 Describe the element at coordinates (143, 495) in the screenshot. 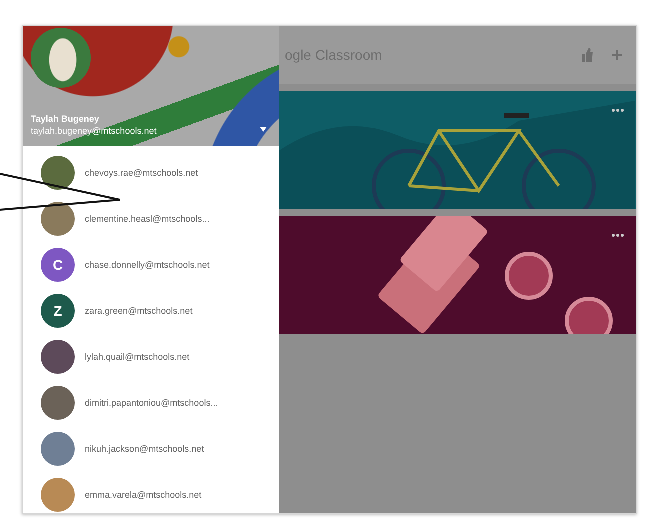

I see `account-email: emma.varela@mtschools.net` at that location.